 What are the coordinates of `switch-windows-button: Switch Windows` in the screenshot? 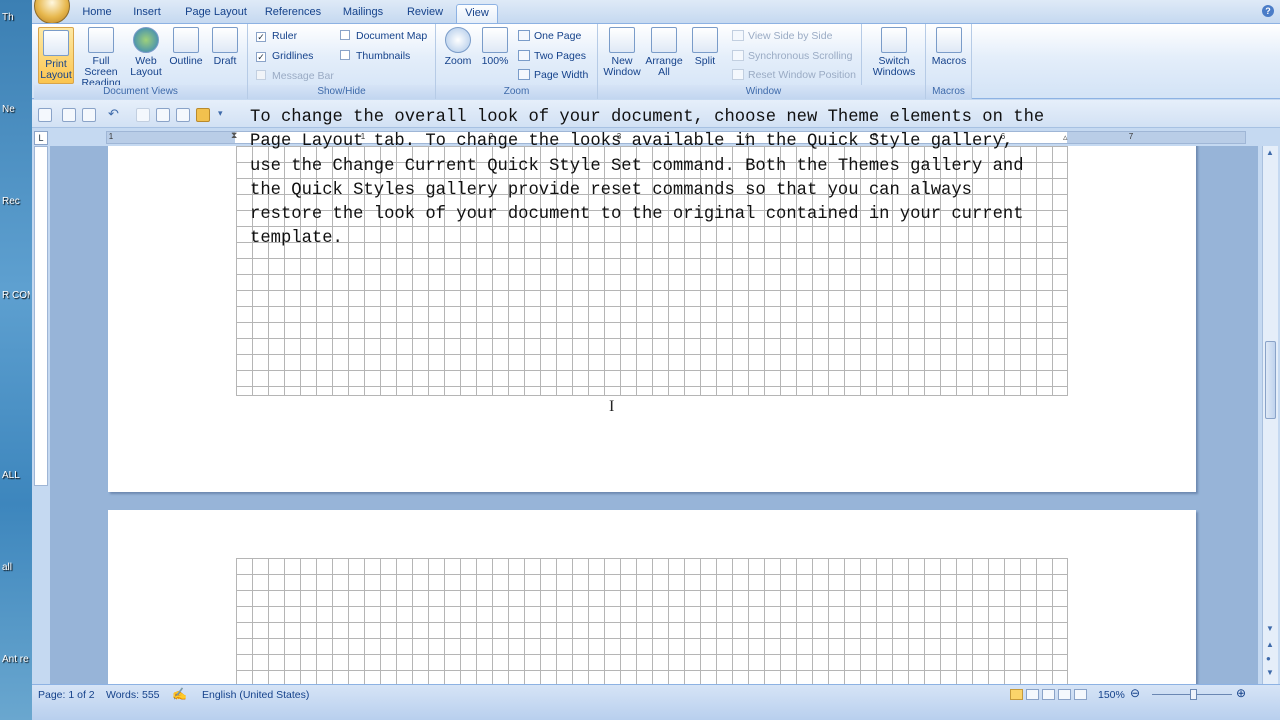 It's located at (894, 52).